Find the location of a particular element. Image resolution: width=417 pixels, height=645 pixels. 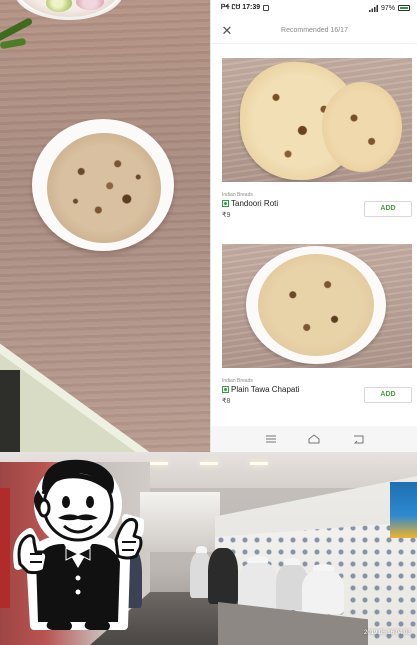

waiter-logo-icon is located at coordinates (78, 544).